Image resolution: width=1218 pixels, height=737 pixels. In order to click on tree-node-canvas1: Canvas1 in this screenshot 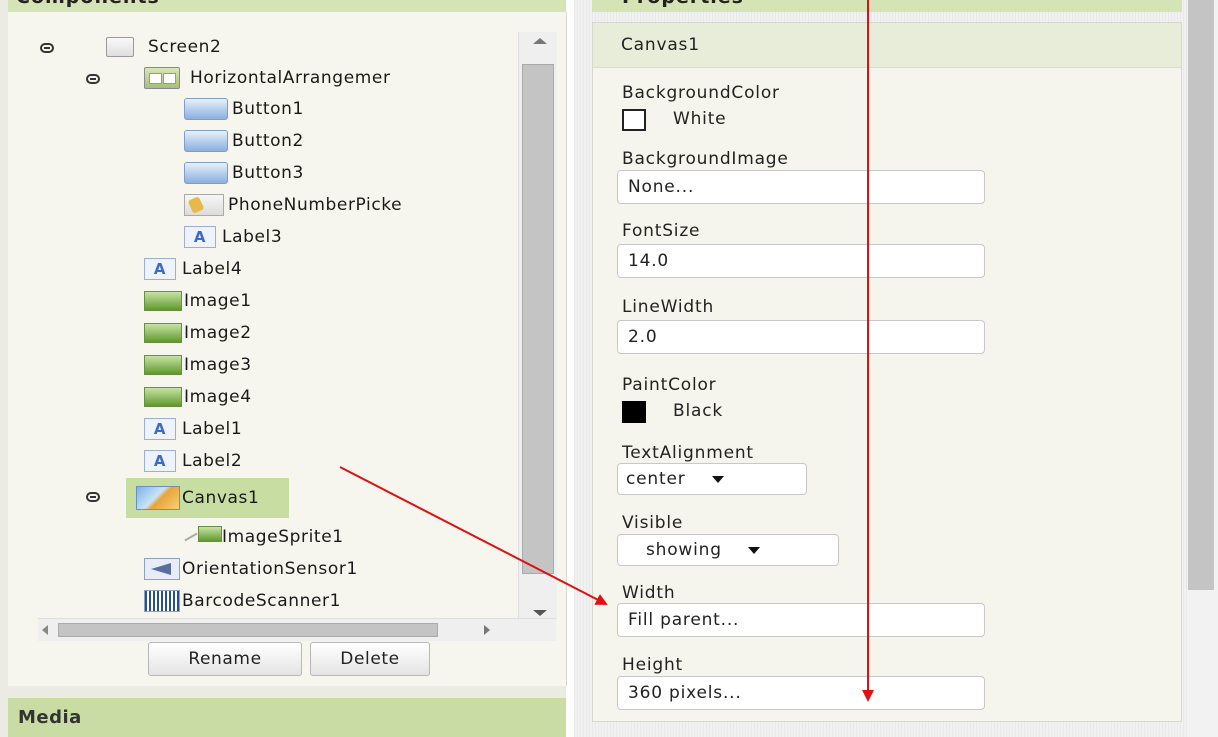, I will do `click(208, 498)`.